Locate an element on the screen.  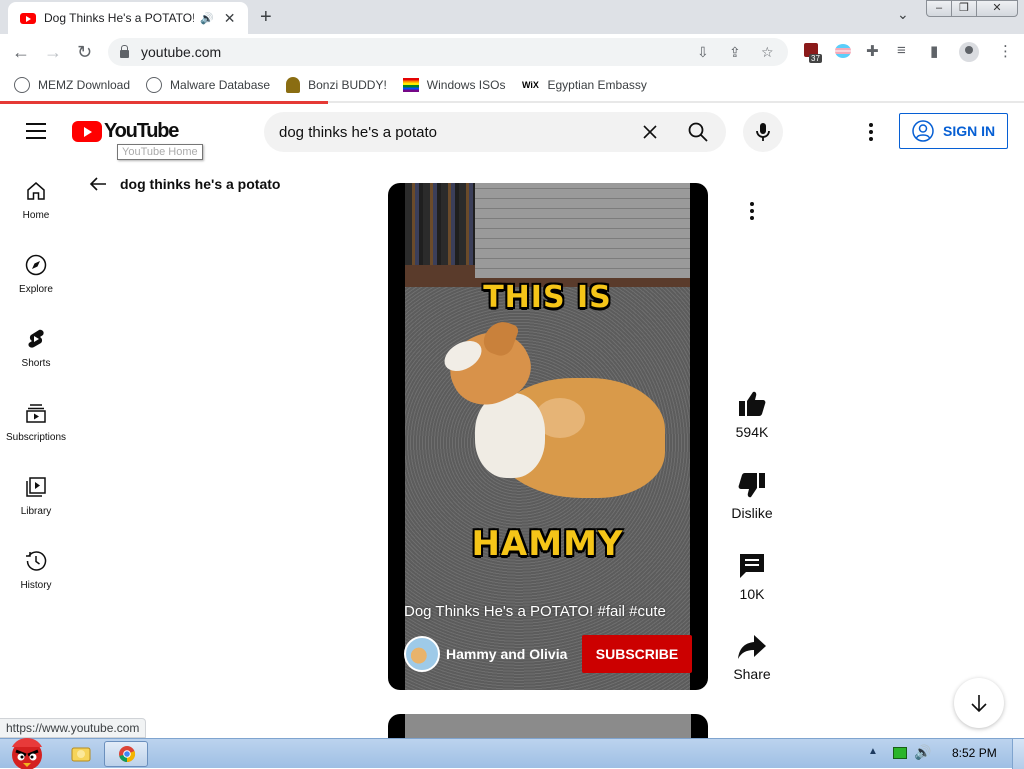
thumbs-down-icon is located at coordinates (751, 485).